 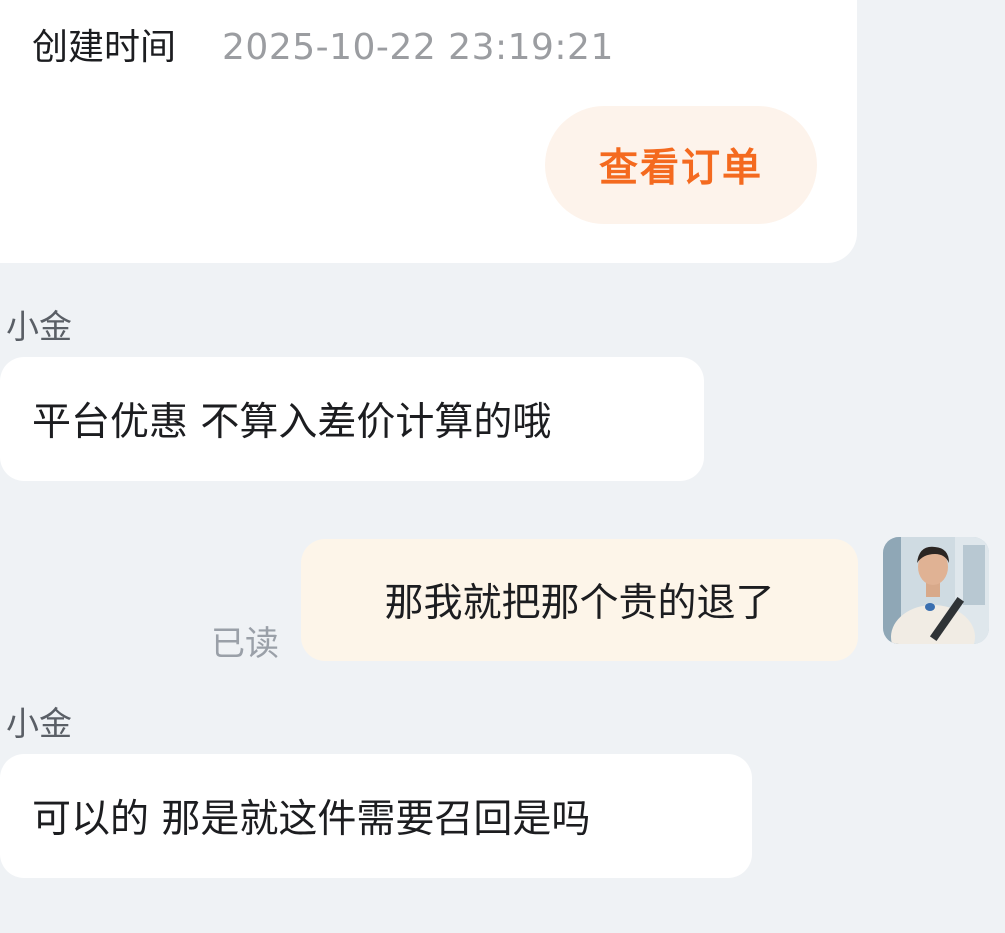 I want to click on user-photo-icon, so click(x=936, y=590).